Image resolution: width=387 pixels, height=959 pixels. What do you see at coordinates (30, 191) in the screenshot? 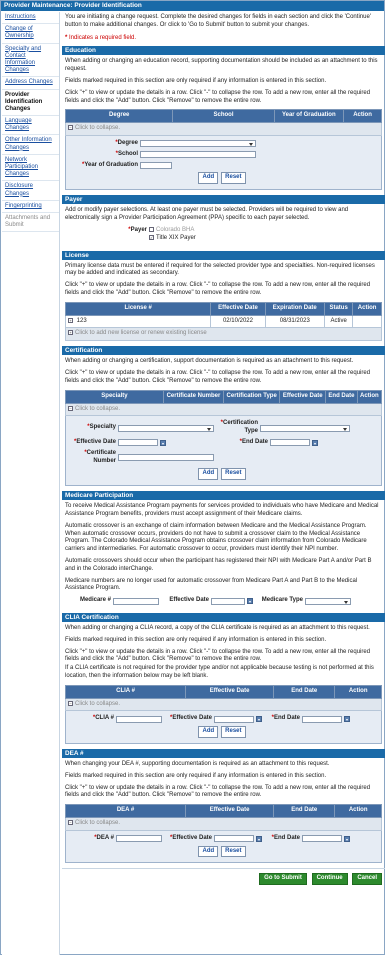
I see `sidebar-item-disclosure: Disclosure Changes` at bounding box center [30, 191].